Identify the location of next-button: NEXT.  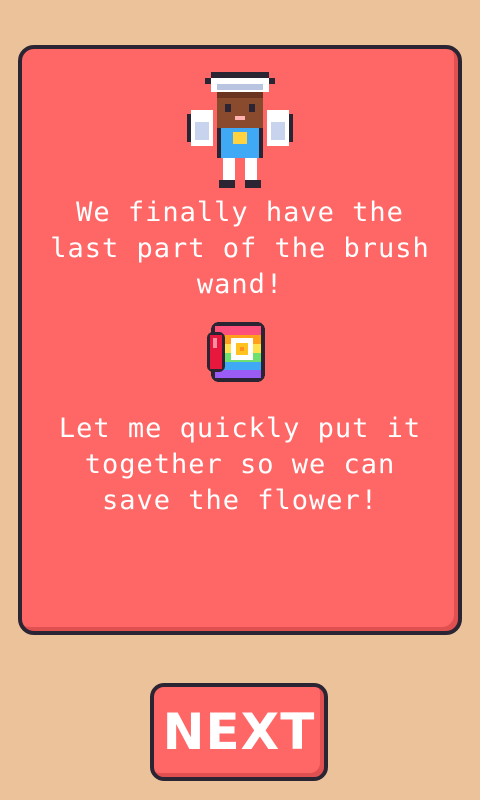
(239, 732).